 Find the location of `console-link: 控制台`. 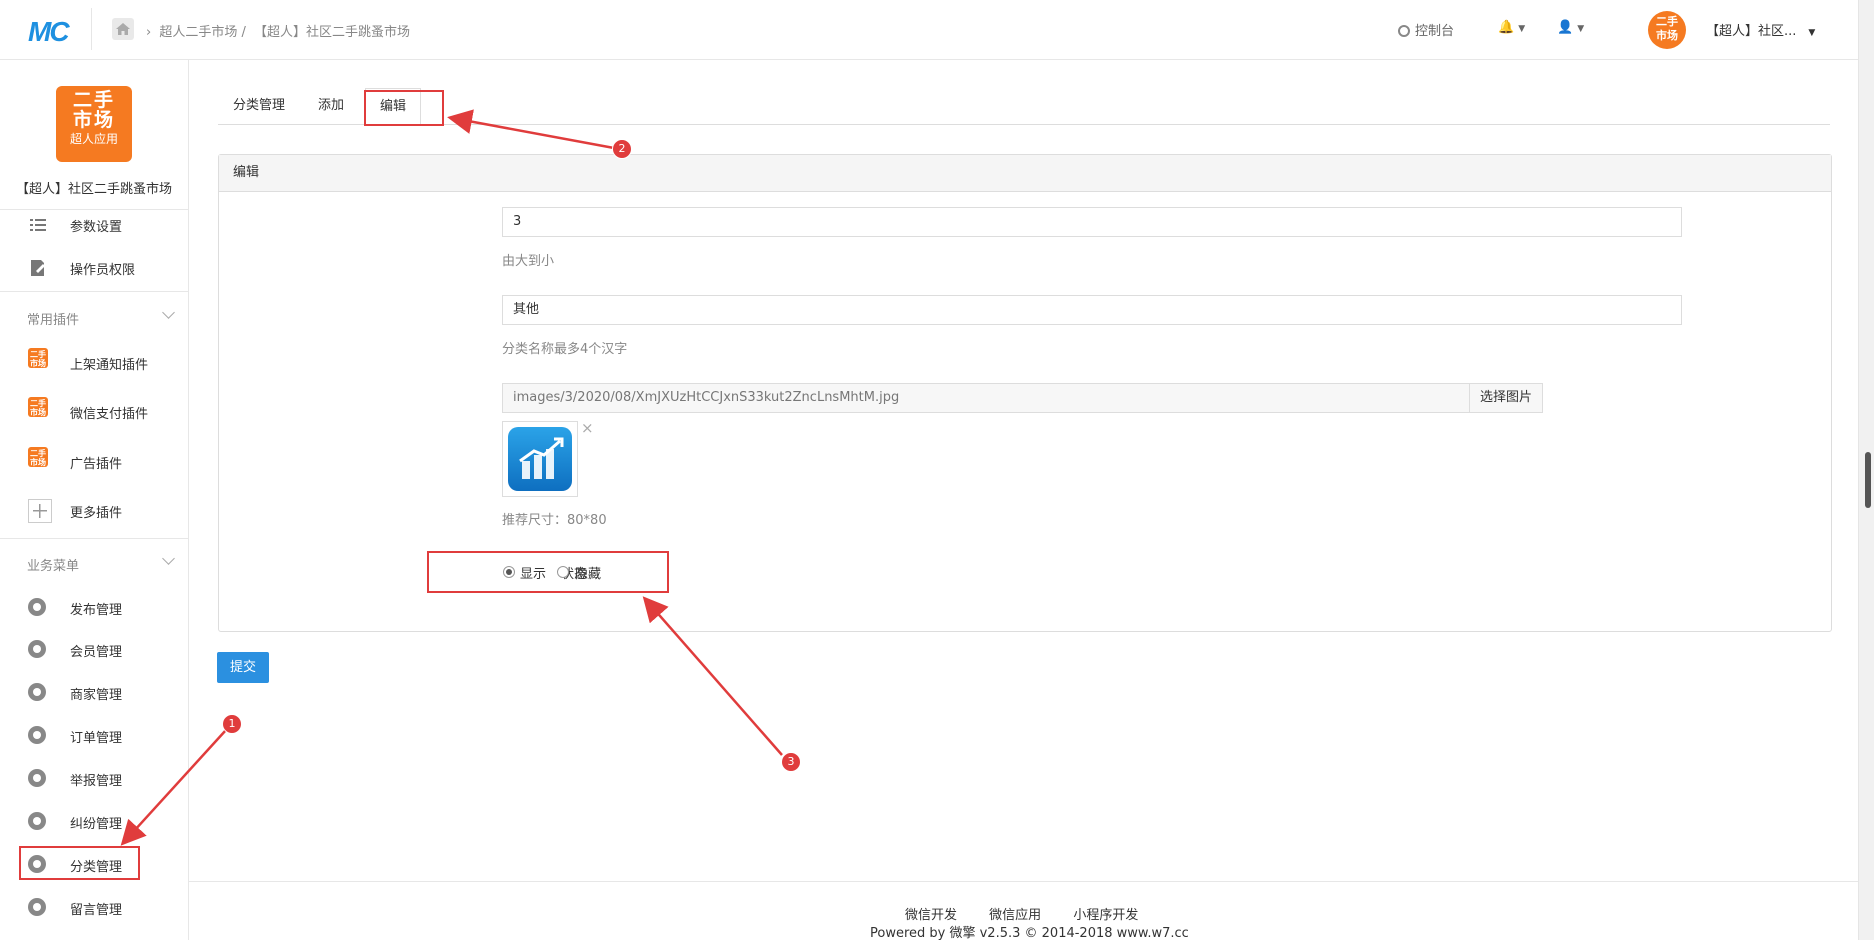

console-link: 控制台 is located at coordinates (1426, 29).